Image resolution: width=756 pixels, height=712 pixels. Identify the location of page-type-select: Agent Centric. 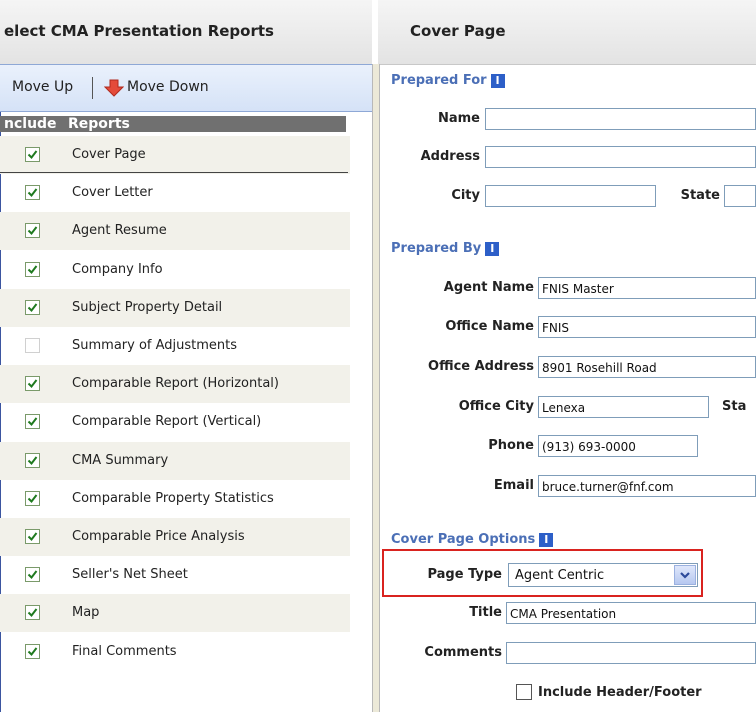
(603, 575).